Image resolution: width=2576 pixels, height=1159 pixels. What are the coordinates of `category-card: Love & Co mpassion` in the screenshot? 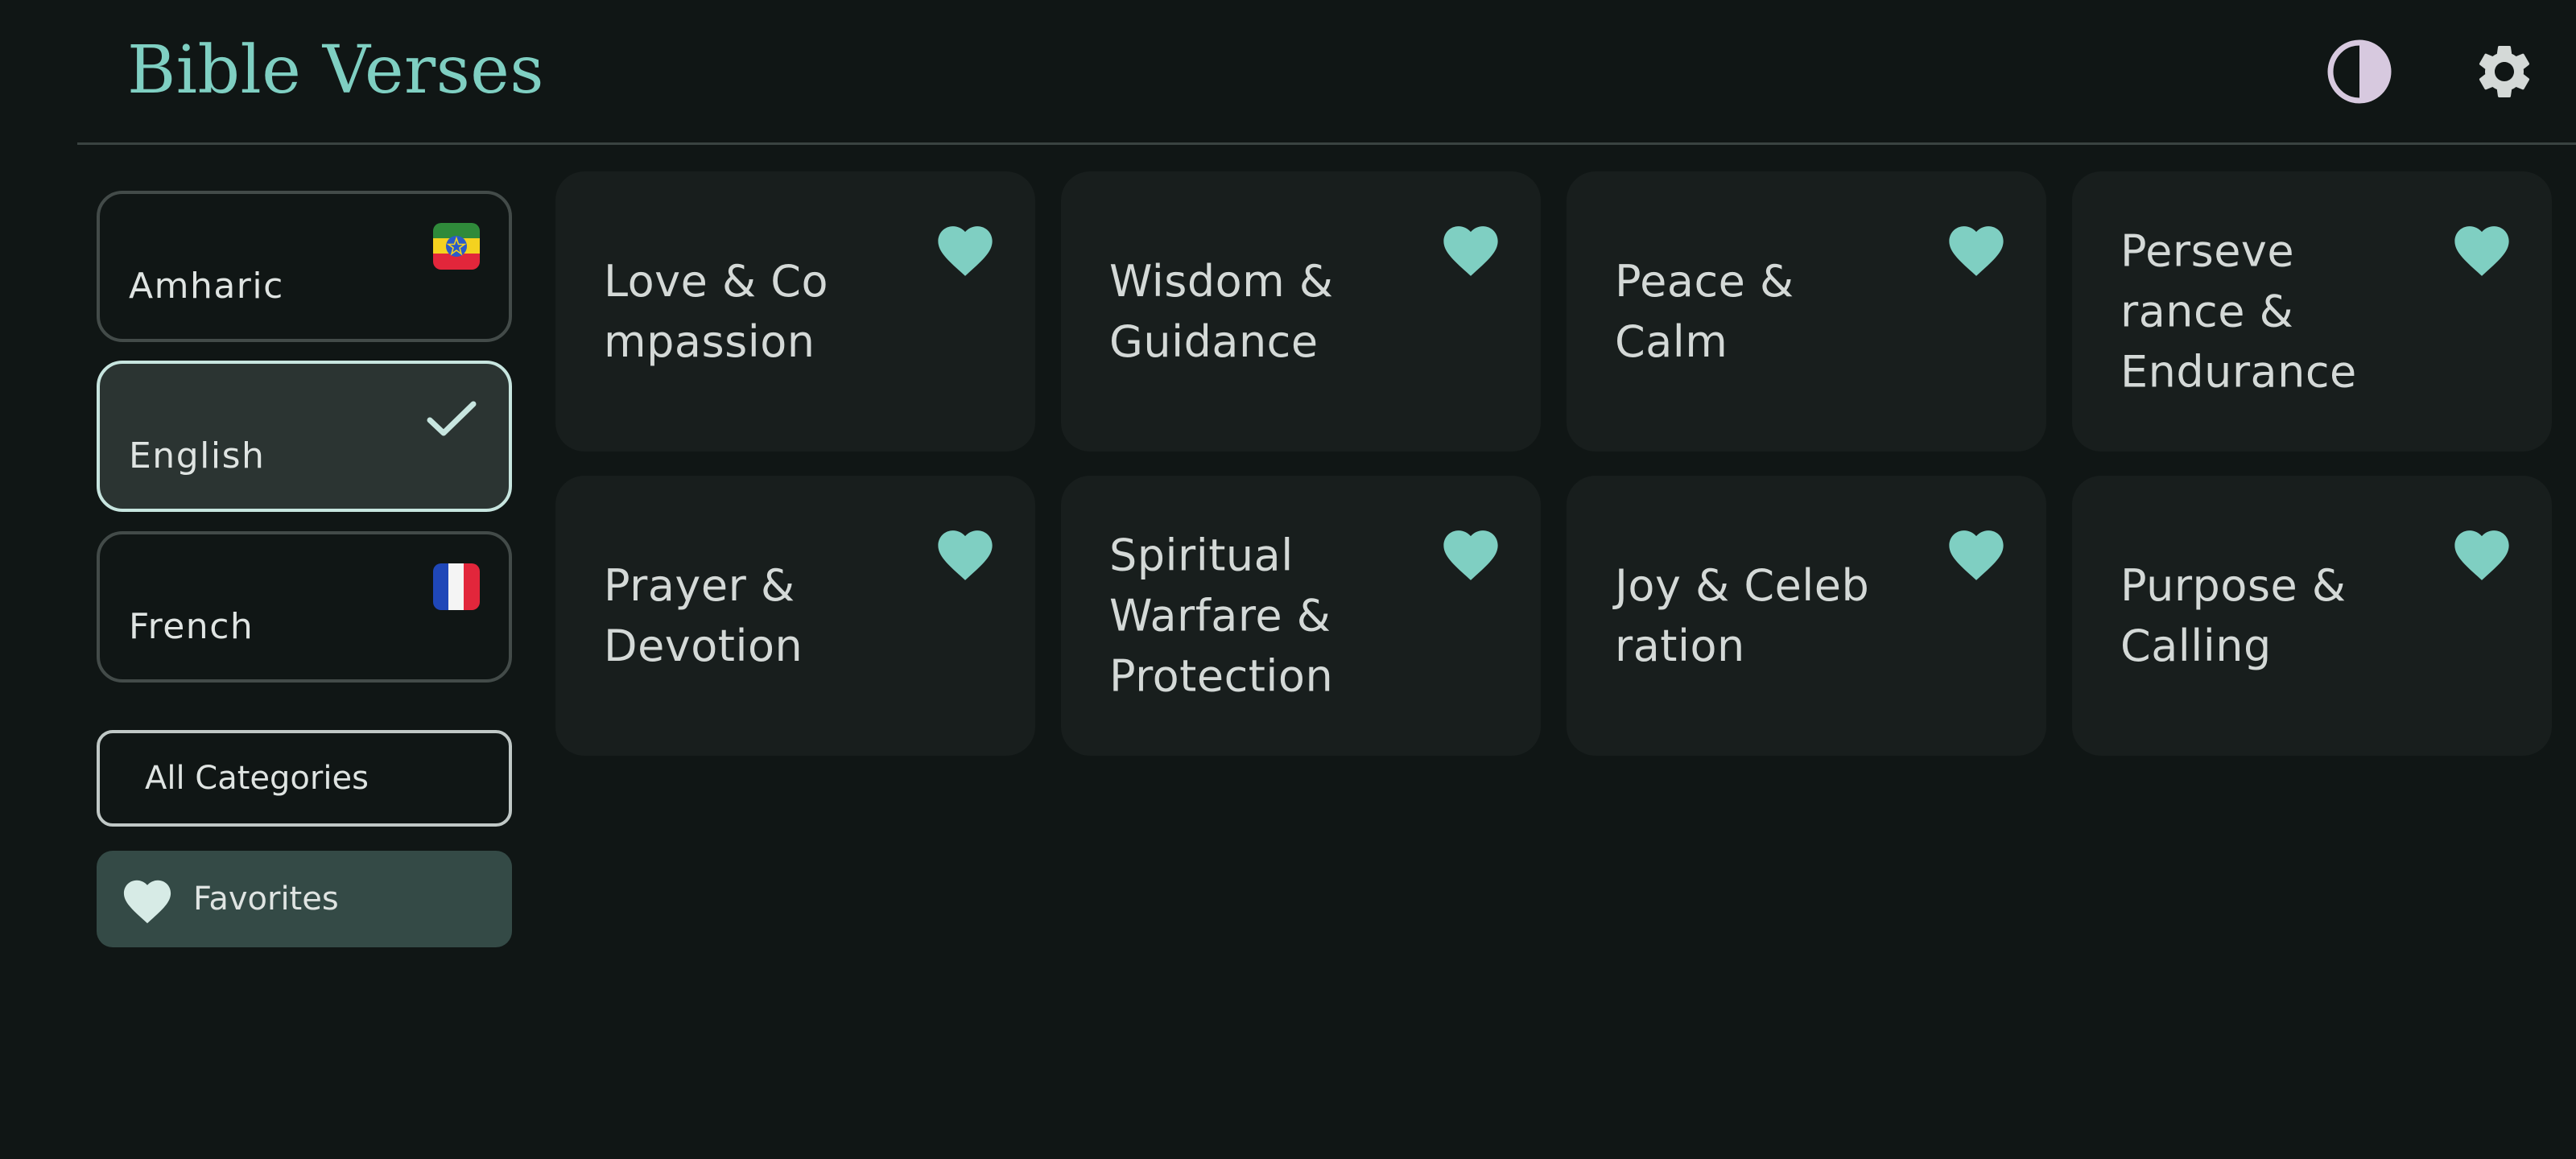 It's located at (795, 311).